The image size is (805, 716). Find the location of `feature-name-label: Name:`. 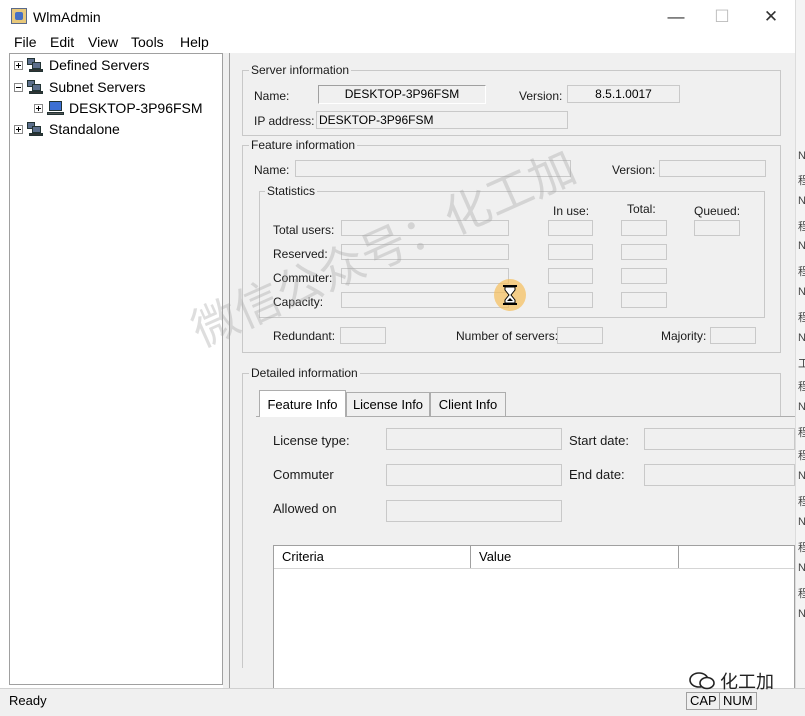

feature-name-label: Name: is located at coordinates (272, 170).